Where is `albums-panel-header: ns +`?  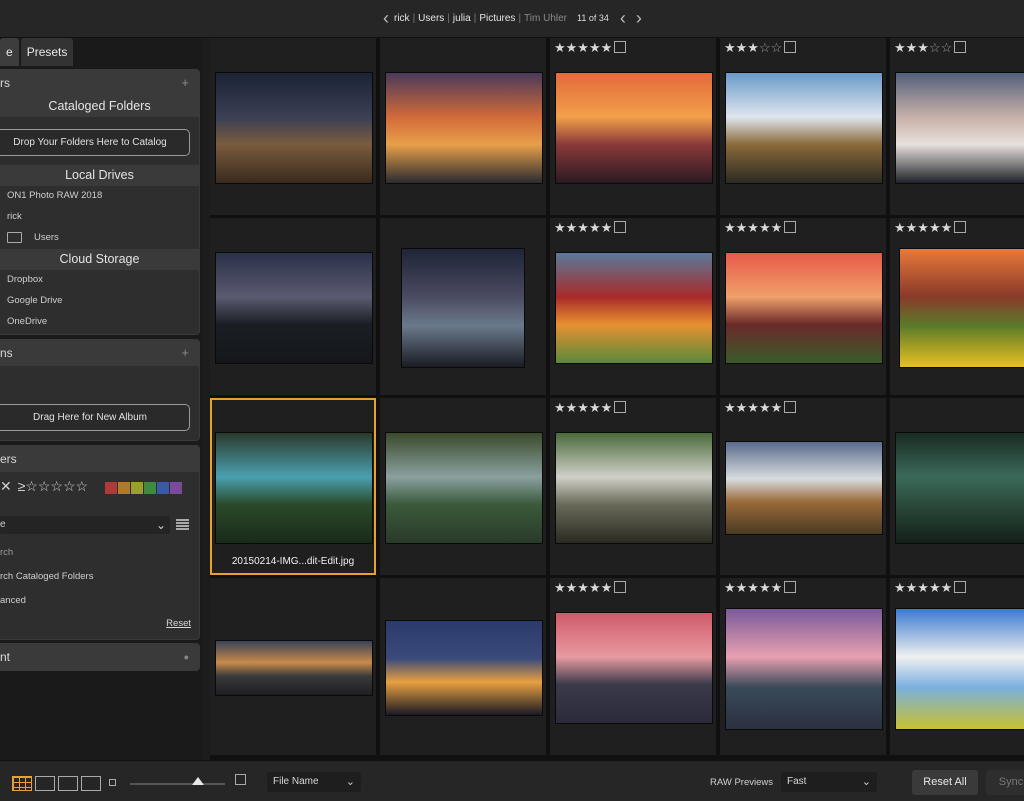
albums-panel-header: ns + is located at coordinates (99, 353).